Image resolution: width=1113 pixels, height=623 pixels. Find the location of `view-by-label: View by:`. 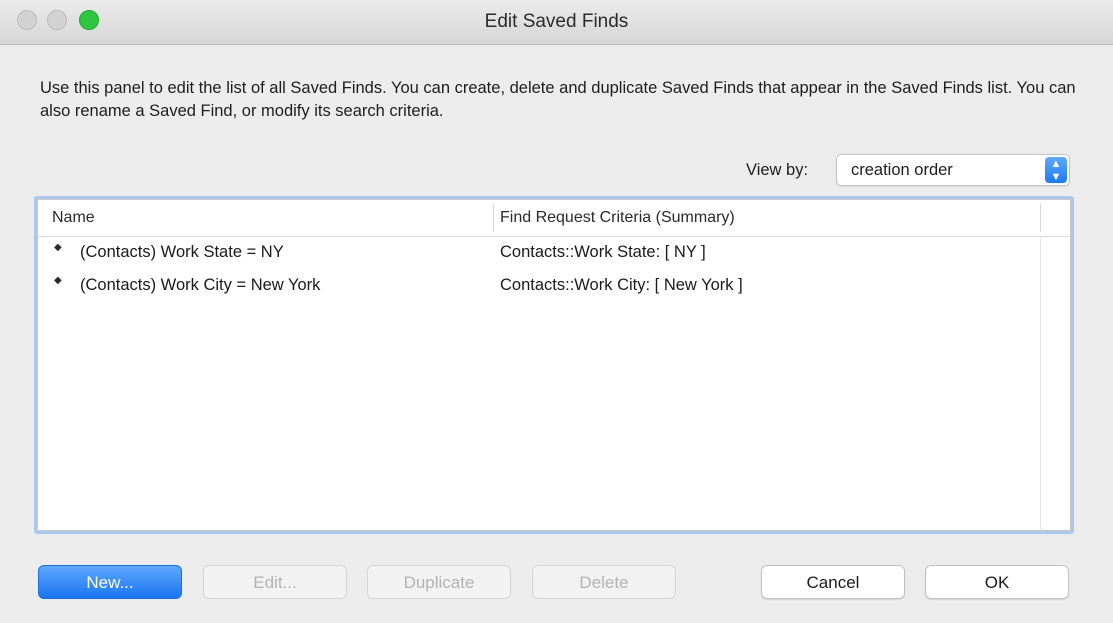

view-by-label: View by: is located at coordinates (777, 170).